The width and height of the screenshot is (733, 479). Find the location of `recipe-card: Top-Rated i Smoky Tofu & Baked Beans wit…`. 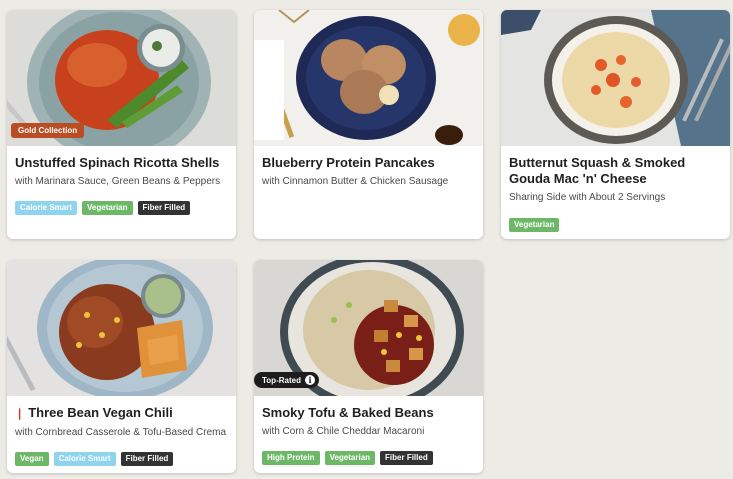

recipe-card: Top-Rated i Smoky Tofu & Baked Beans wit… is located at coordinates (368, 366).